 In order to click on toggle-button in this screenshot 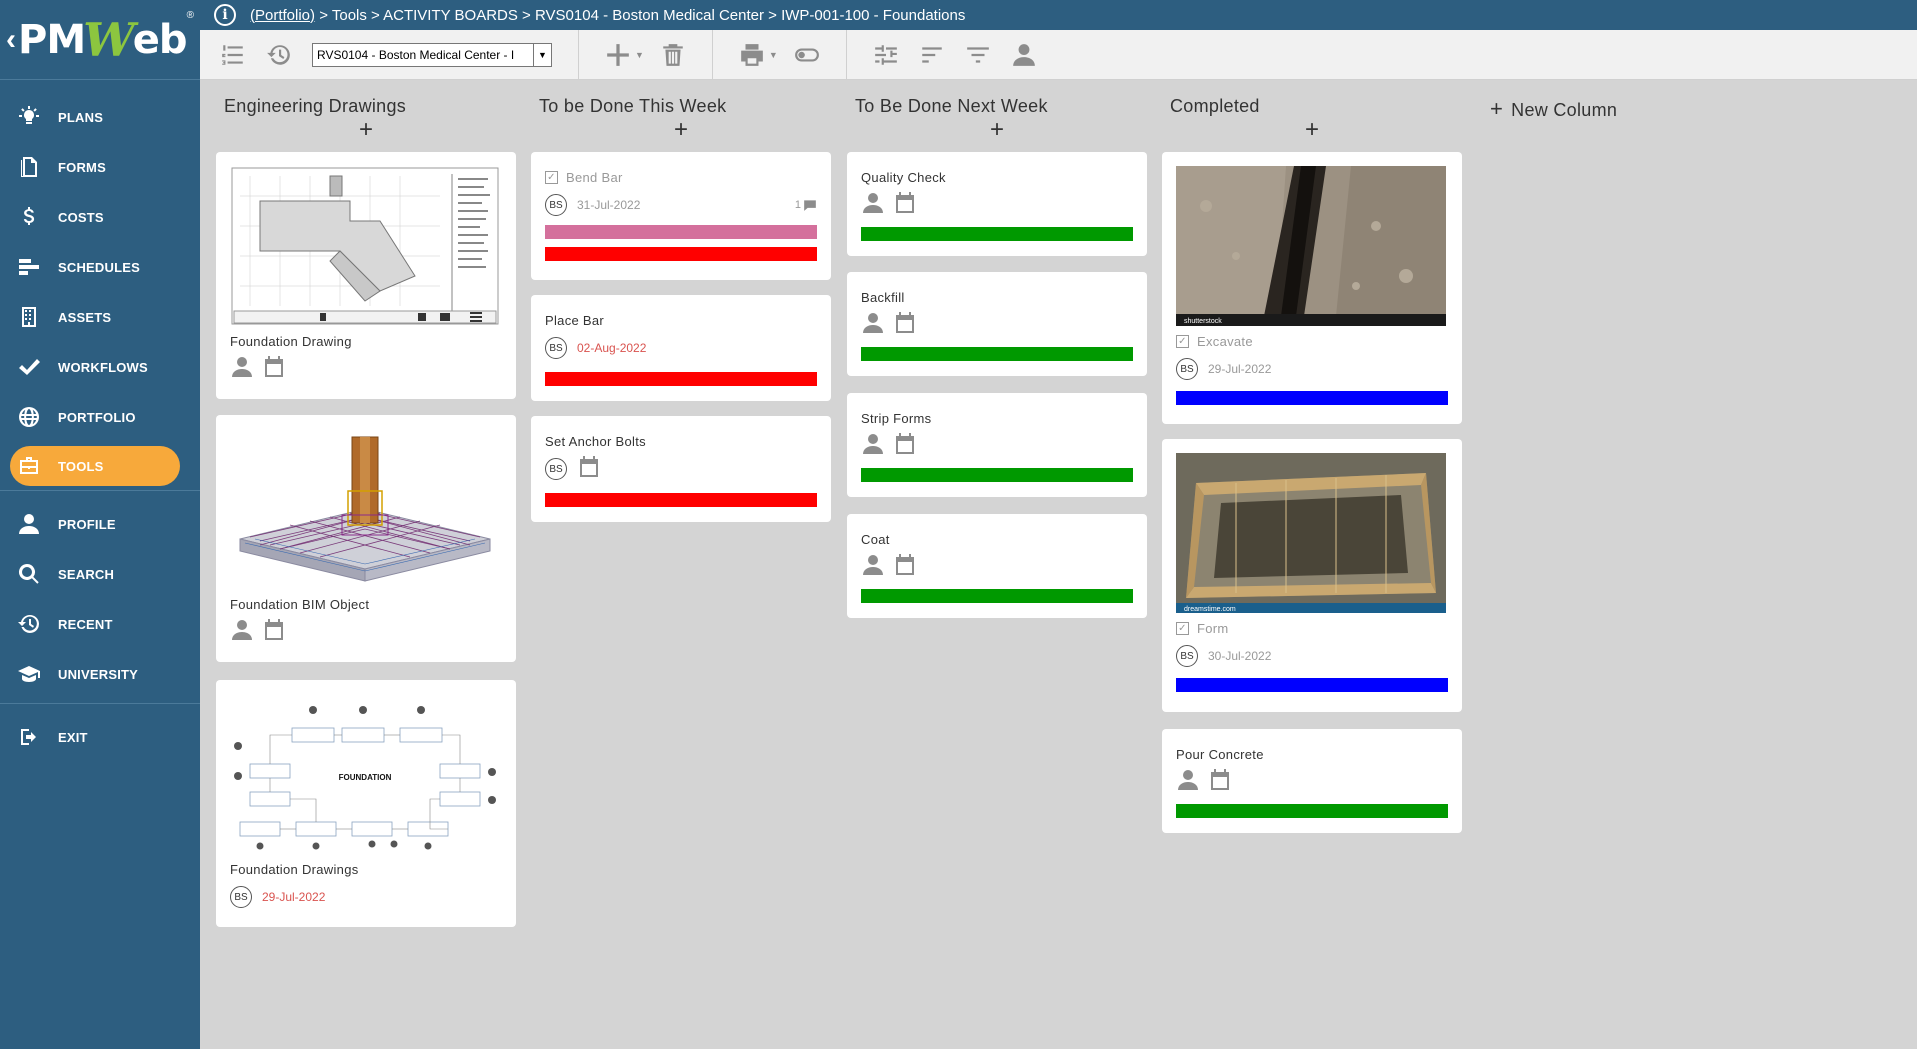, I will do `click(807, 55)`.